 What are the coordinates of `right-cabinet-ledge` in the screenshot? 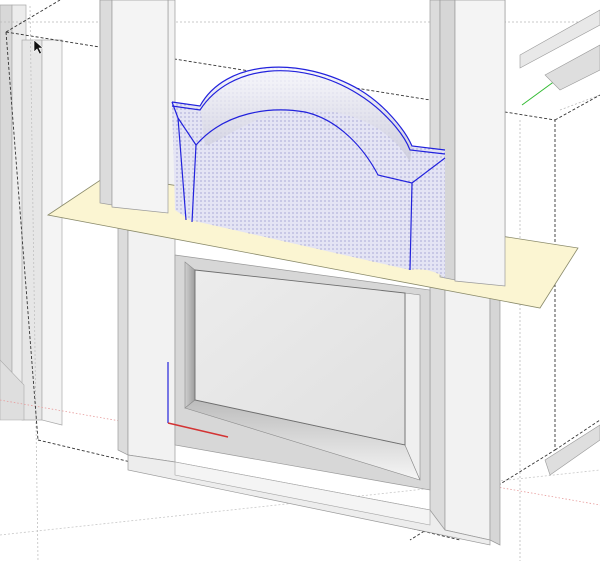 It's located at (572, 67).